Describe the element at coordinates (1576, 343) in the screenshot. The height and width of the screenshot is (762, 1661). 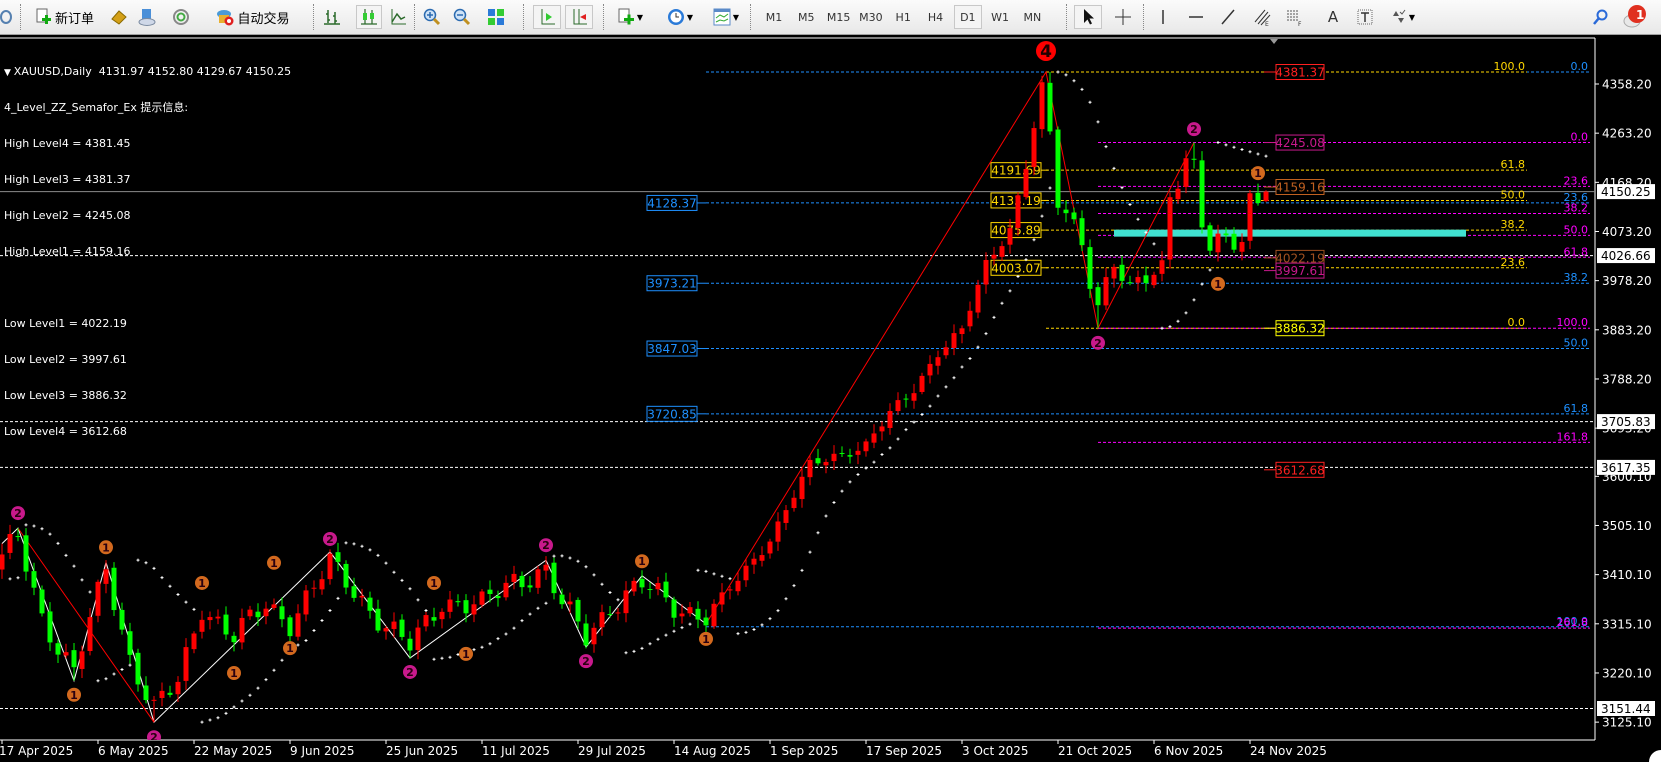
I see `fib-blue-level-label: 50.0` at that location.